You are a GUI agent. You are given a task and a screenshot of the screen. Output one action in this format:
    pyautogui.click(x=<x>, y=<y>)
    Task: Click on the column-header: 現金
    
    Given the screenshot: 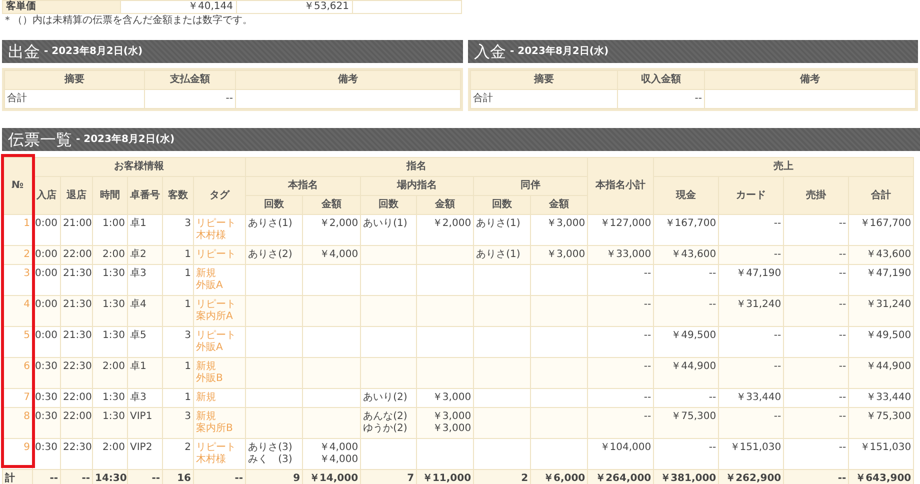 What is the action you would take?
    pyautogui.click(x=686, y=195)
    